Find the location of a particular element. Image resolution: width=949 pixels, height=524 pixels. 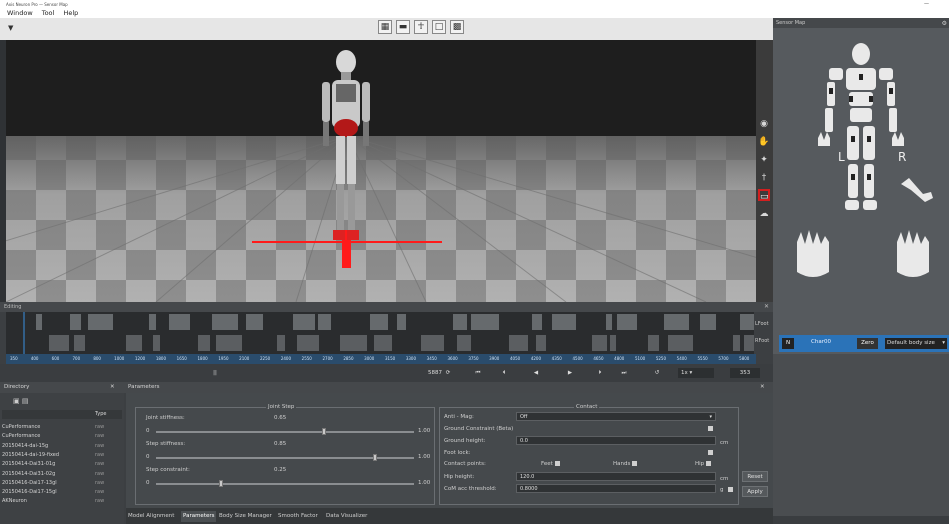

character-row: N Char00 Zero Default body size ▾ is located at coordinates (864, 343).